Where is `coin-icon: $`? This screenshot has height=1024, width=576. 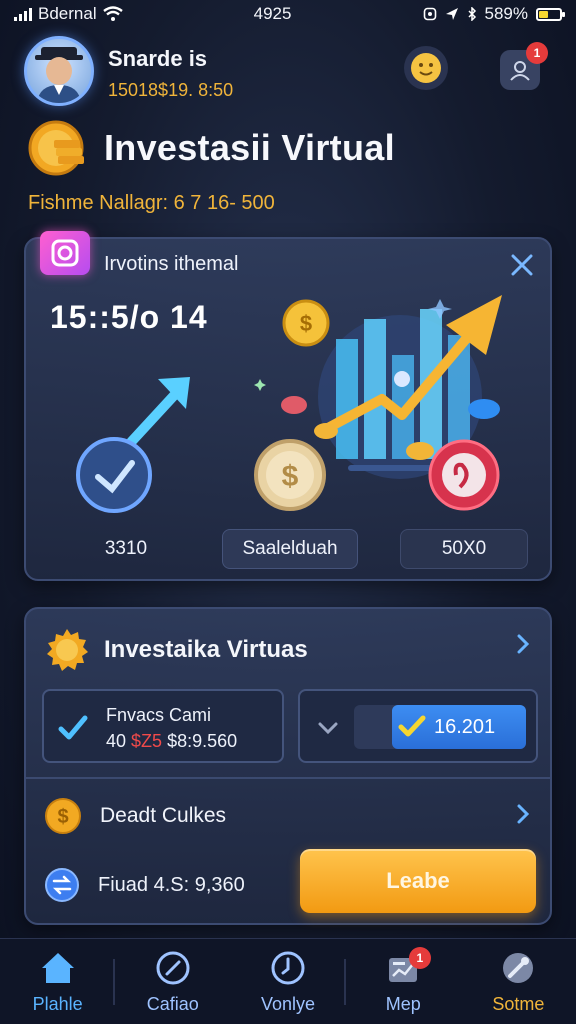 coin-icon: $ is located at coordinates (63, 816).